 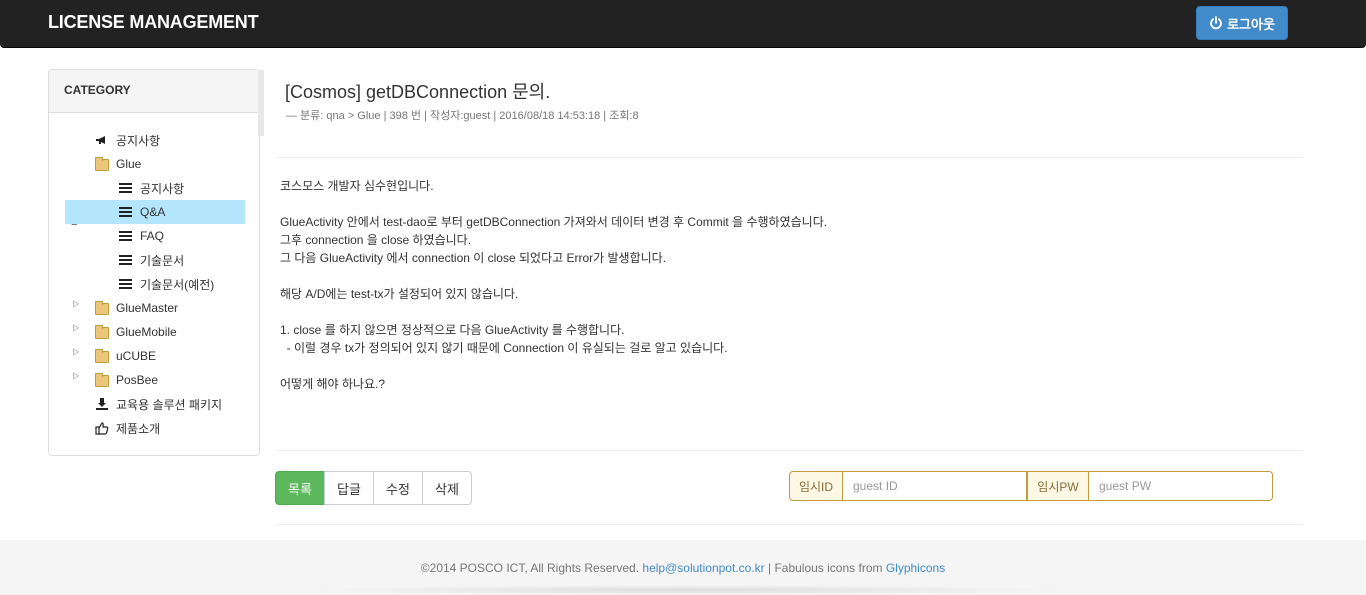 What do you see at coordinates (1216, 23) in the screenshot?
I see `power-icon` at bounding box center [1216, 23].